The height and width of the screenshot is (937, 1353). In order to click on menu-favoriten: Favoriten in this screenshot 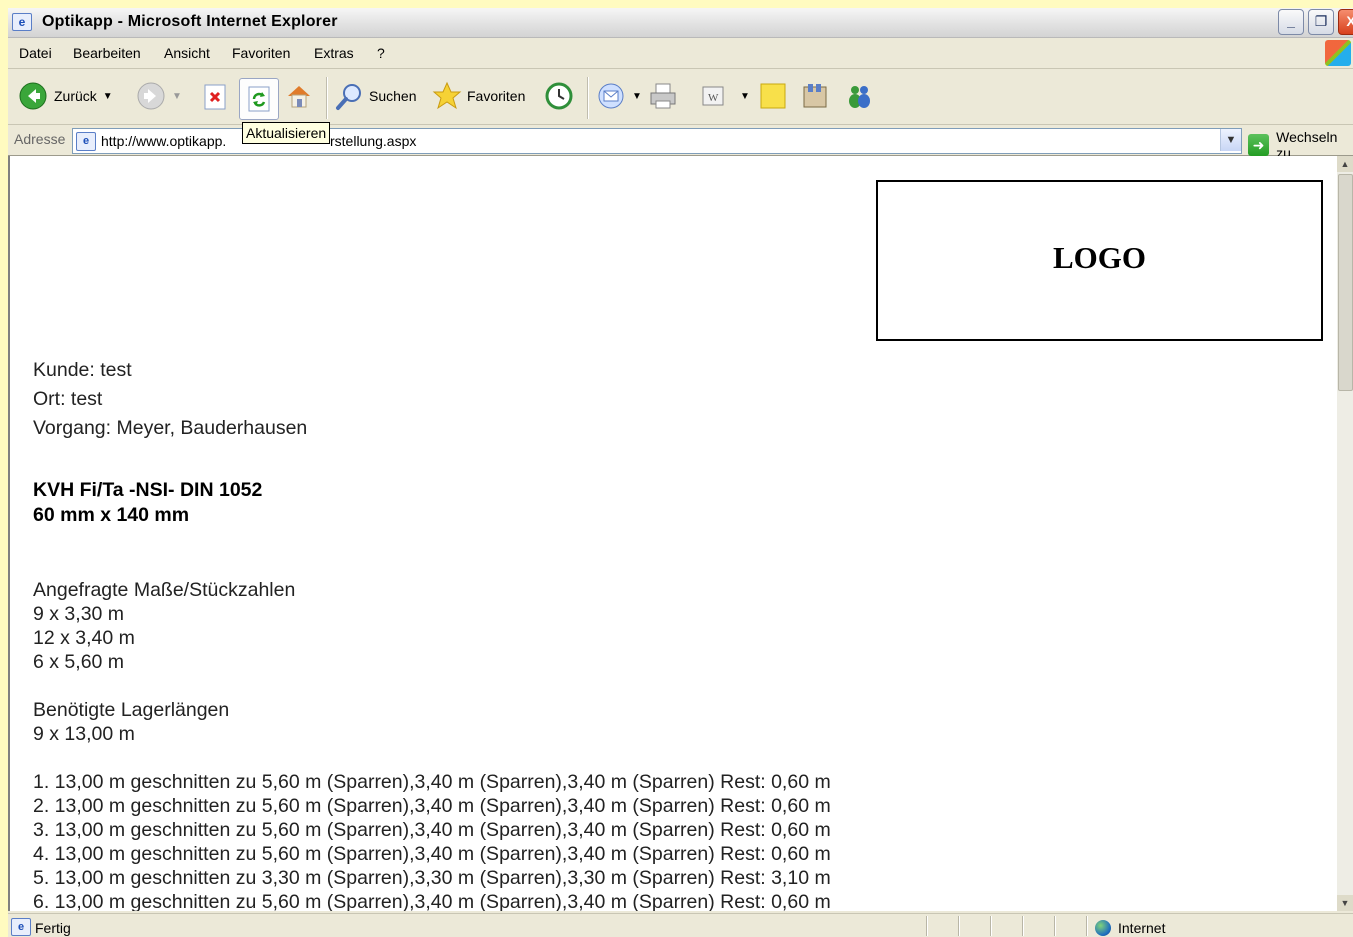, I will do `click(261, 53)`.